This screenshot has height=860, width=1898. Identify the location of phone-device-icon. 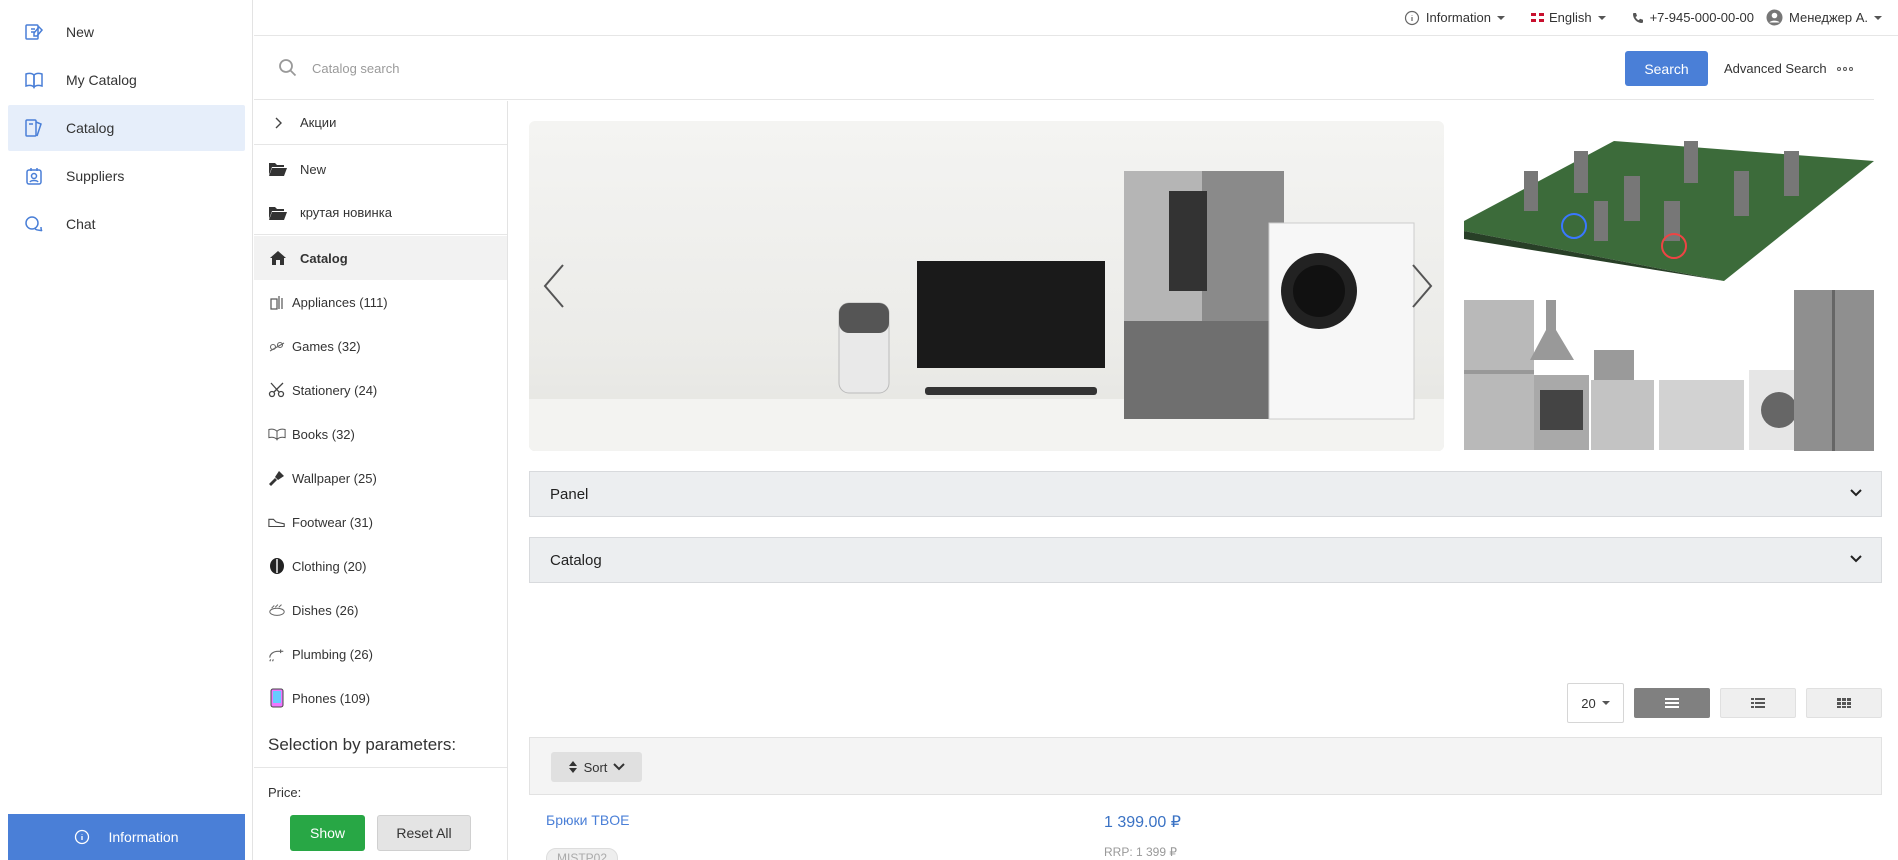
(277, 698).